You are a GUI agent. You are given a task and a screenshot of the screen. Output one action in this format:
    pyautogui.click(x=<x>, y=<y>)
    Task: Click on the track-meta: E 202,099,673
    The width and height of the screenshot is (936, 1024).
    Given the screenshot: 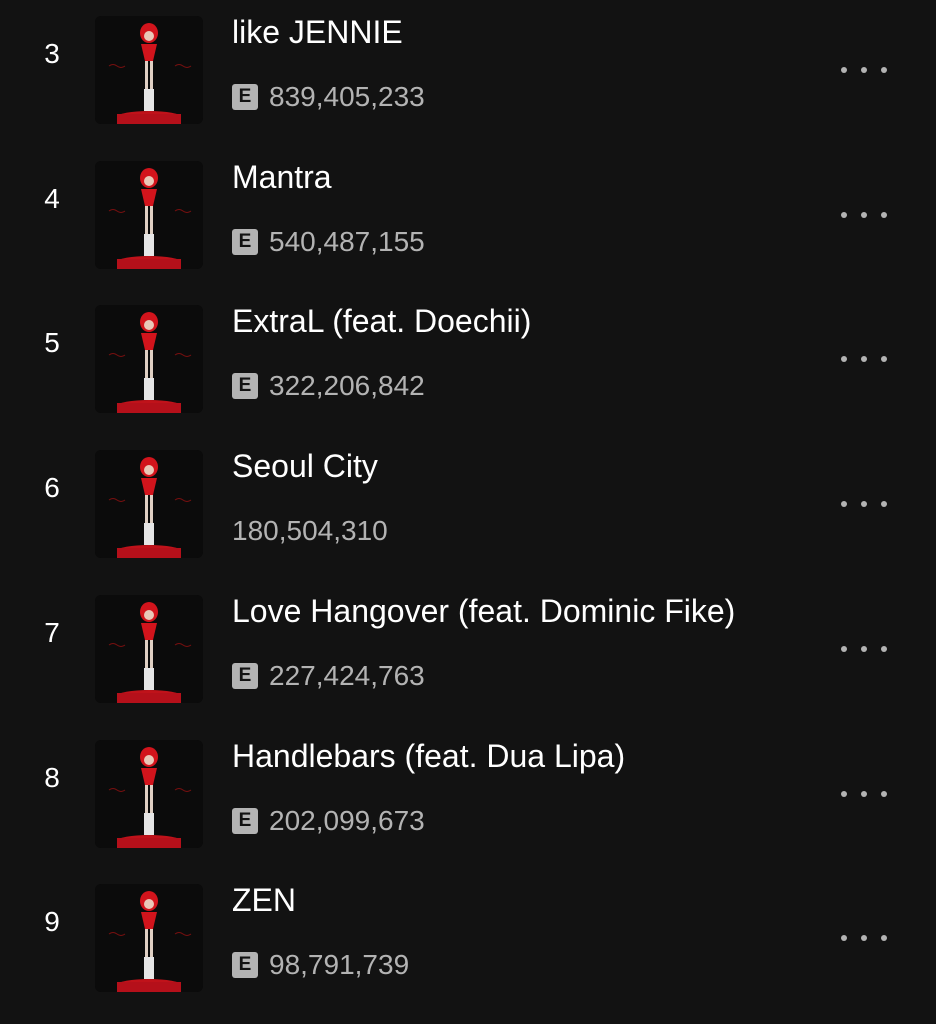 What is the action you would take?
    pyautogui.click(x=328, y=820)
    